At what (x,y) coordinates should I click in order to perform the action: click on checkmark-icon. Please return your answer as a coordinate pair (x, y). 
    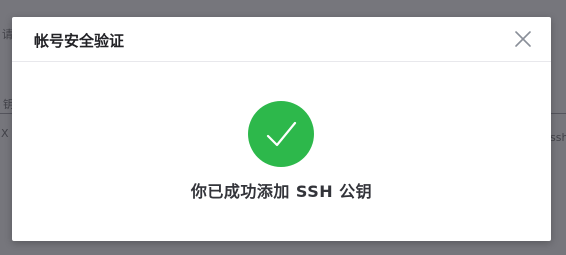
    Looking at the image, I should click on (281, 134).